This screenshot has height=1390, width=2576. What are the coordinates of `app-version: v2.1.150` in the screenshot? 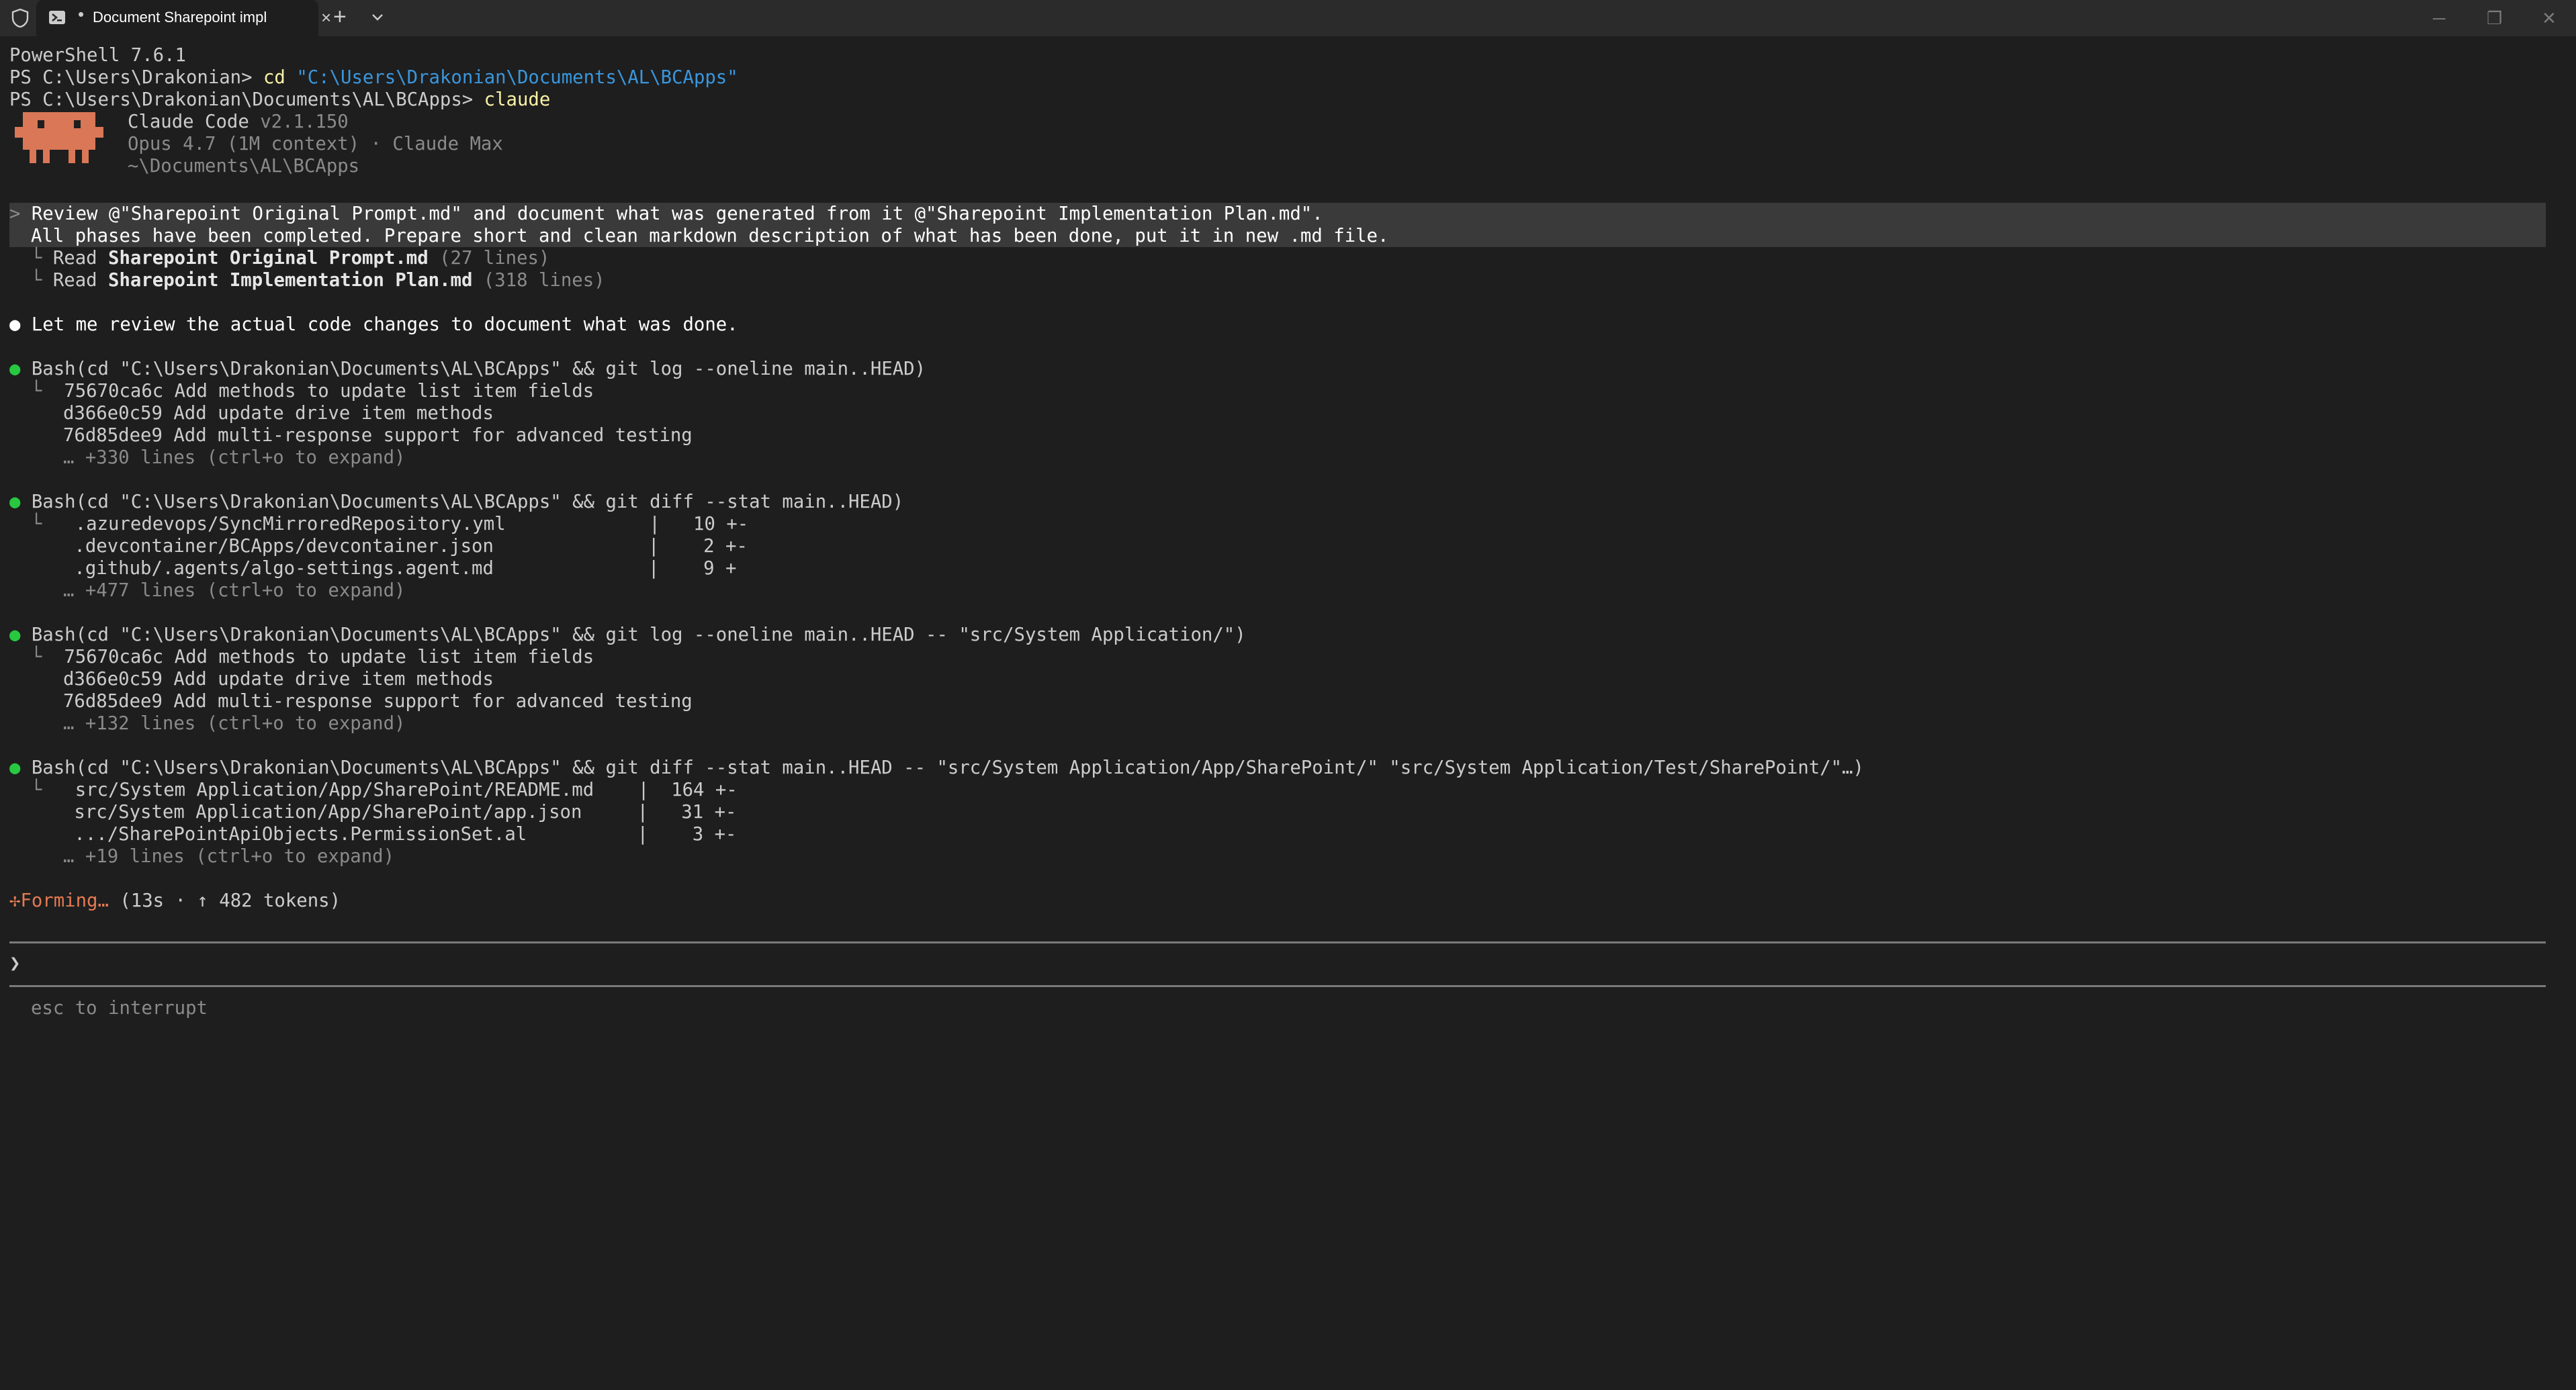 It's located at (305, 121).